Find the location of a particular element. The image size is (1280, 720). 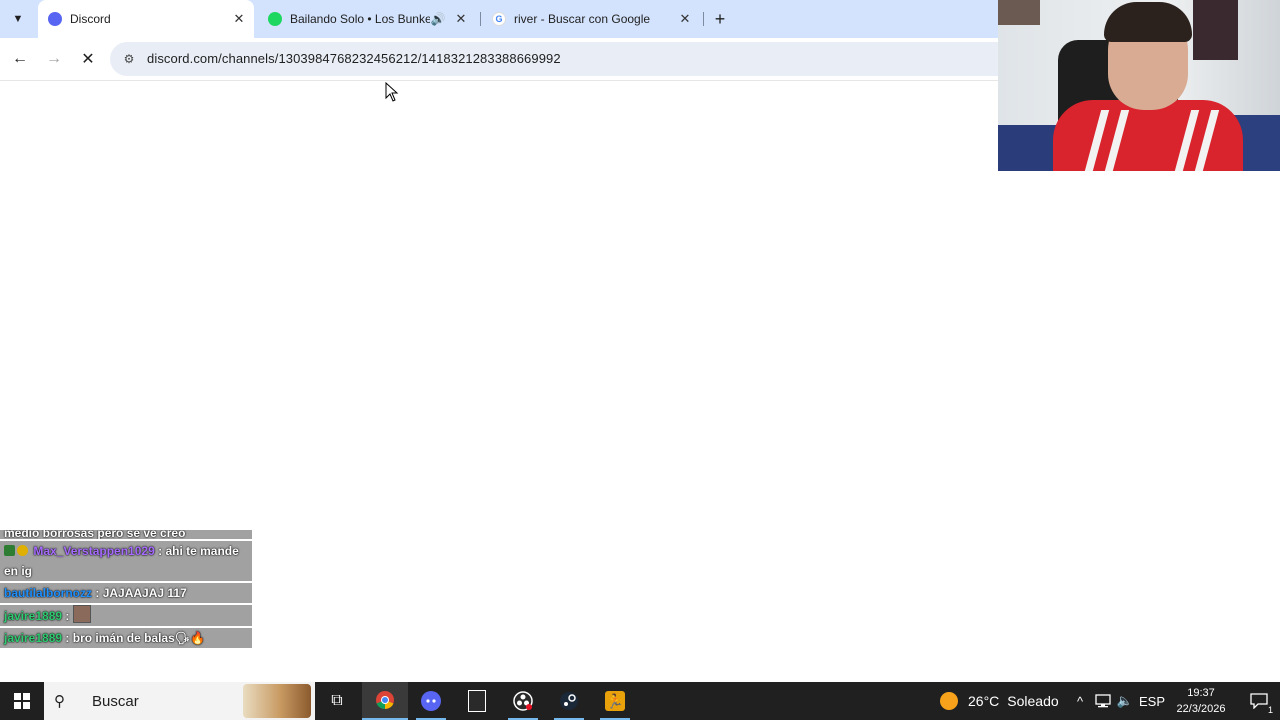

chat-username: bautilalbornozz is located at coordinates (48, 593).